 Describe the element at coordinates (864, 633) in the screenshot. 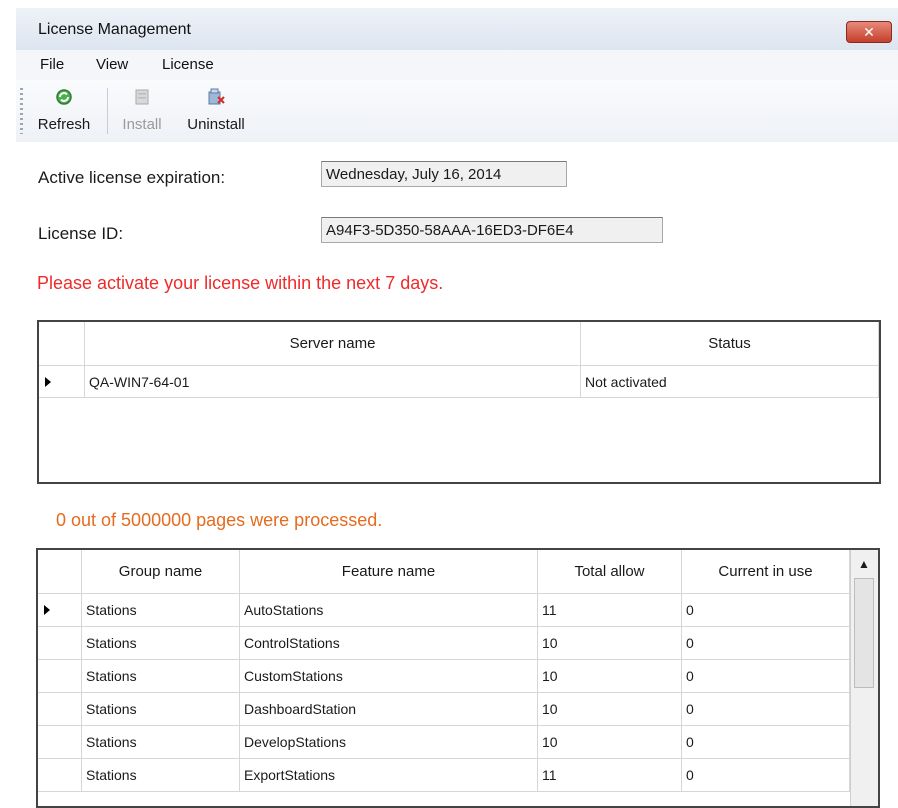

I see `scroll-thumb` at that location.